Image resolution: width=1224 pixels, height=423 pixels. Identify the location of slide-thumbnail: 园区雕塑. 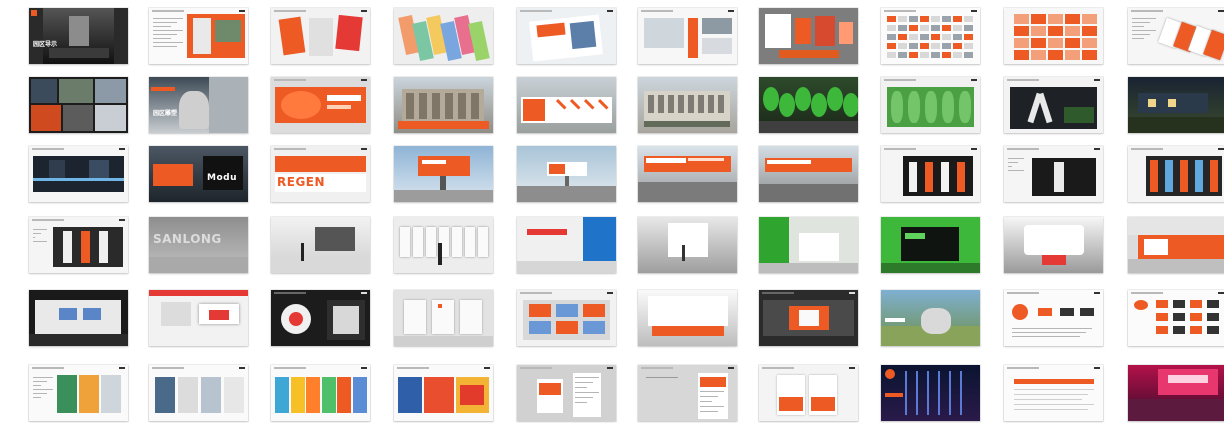
(198, 105).